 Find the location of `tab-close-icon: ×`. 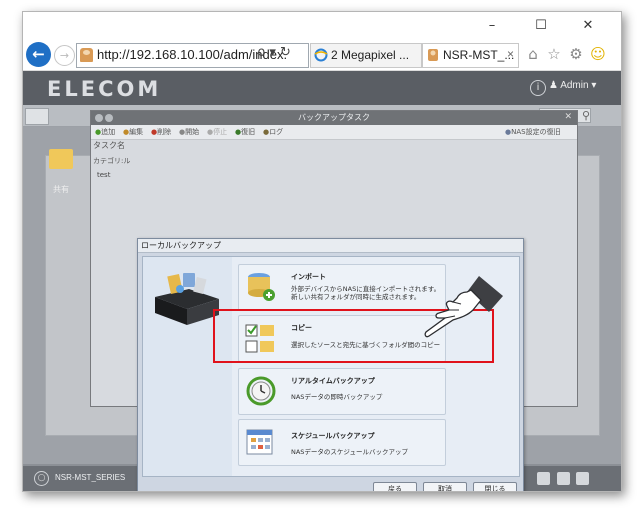

tab-close-icon: × is located at coordinates (510, 54).